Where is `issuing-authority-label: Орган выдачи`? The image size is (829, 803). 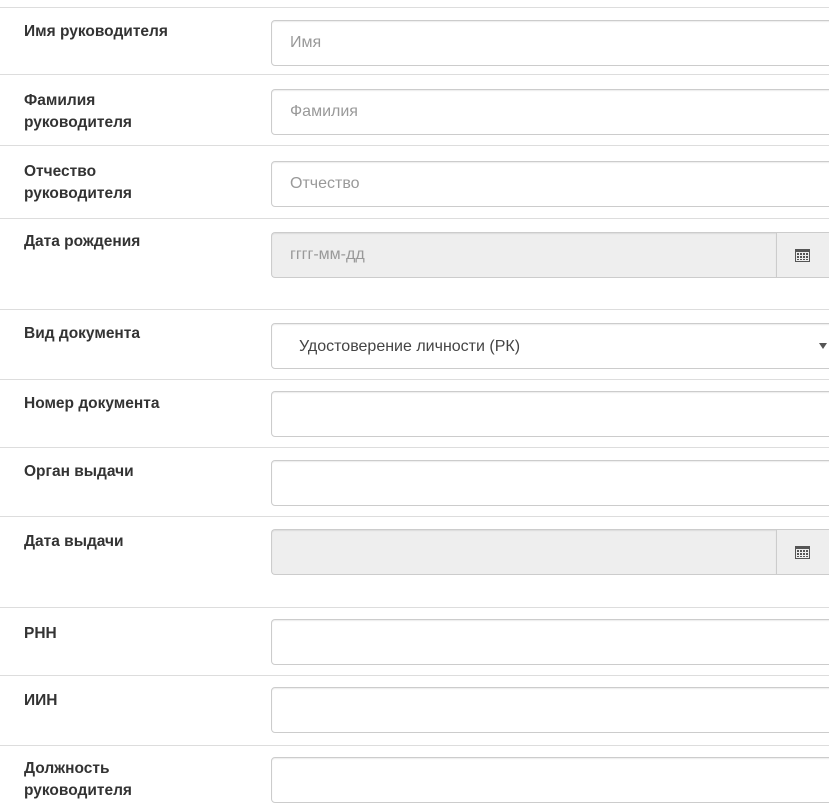 issuing-authority-label: Орган выдачи is located at coordinates (79, 471).